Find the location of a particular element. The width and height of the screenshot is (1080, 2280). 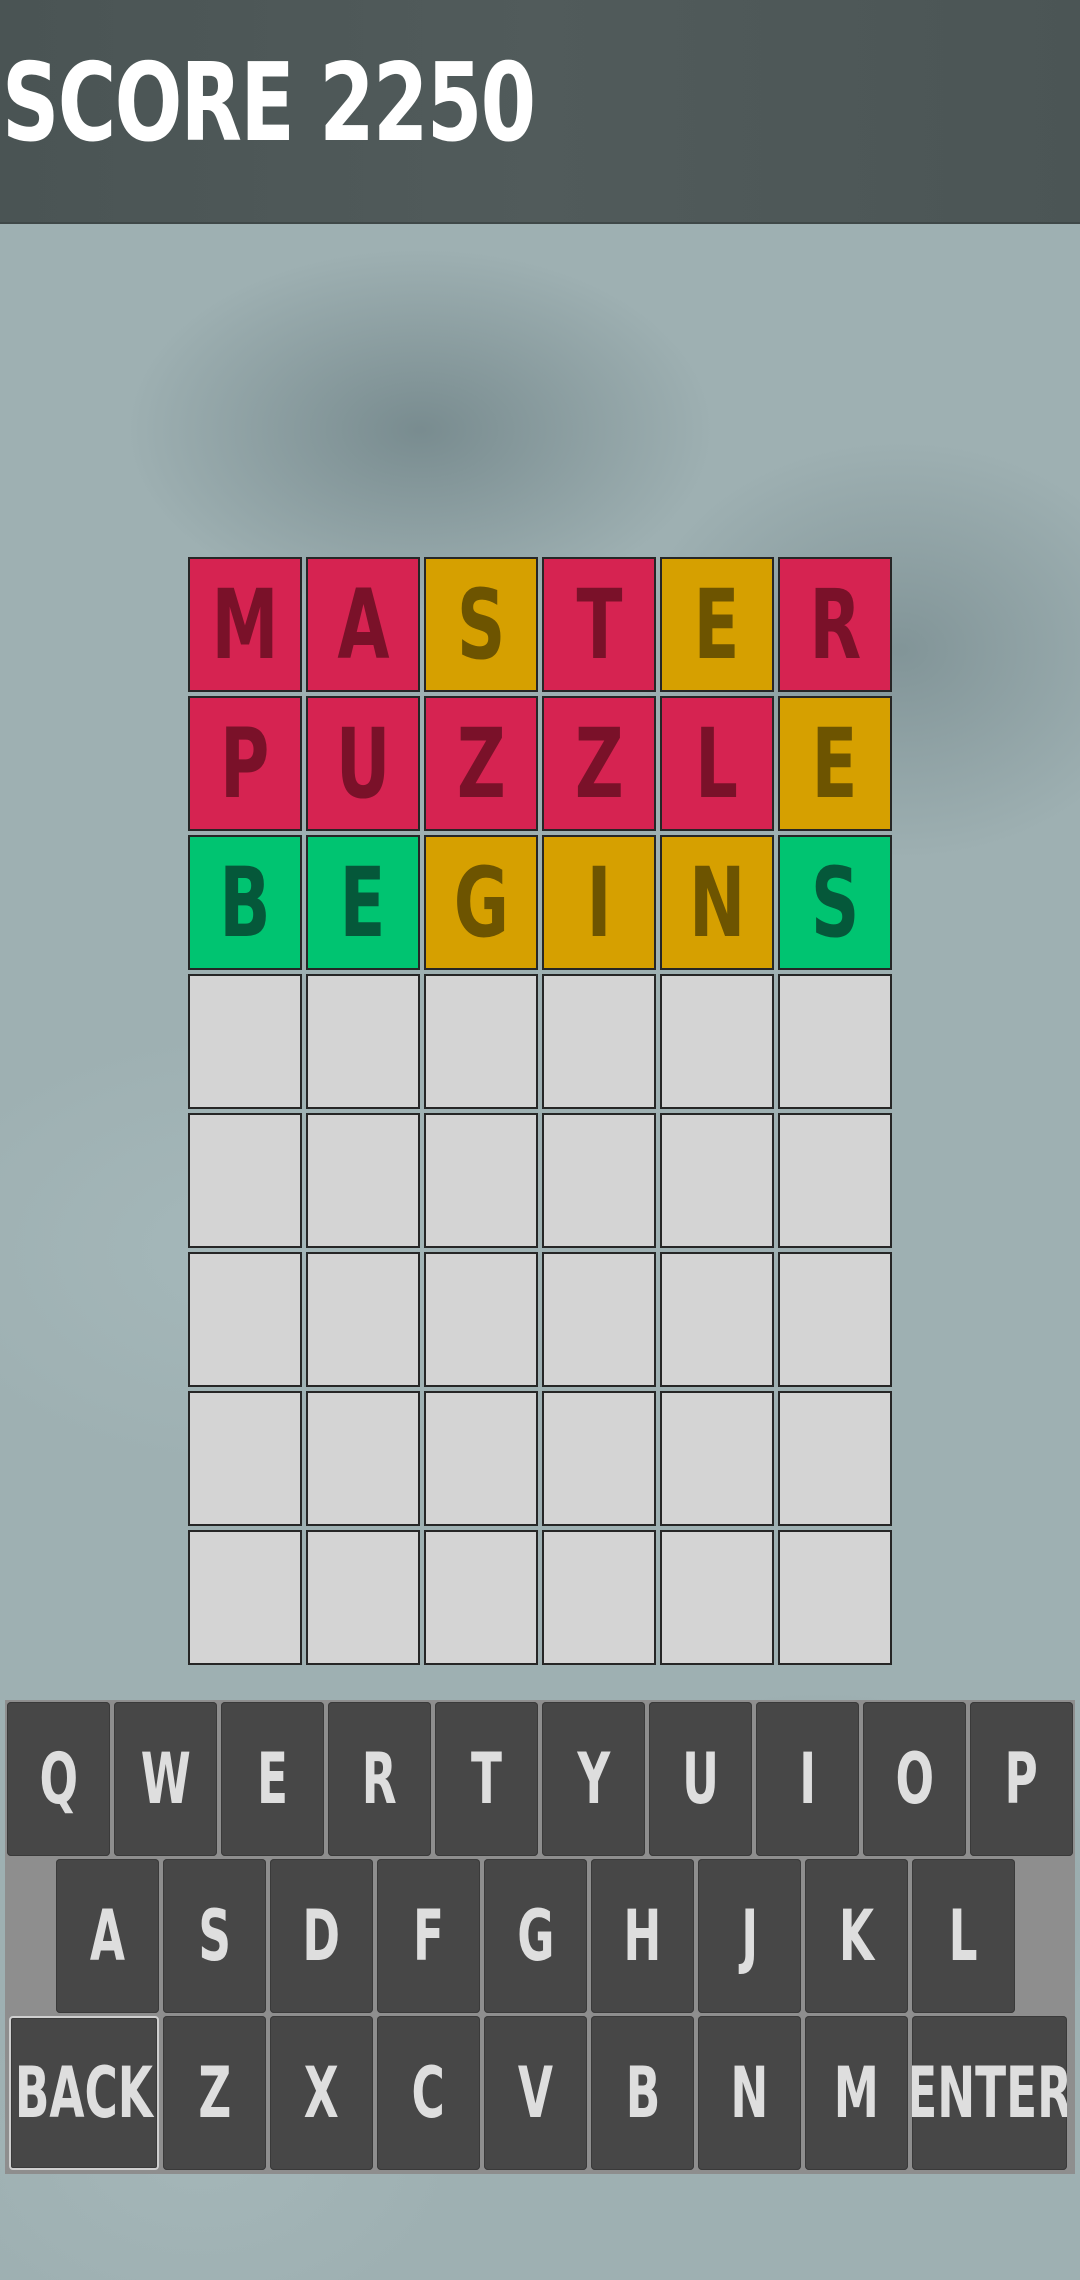

board-tile: G is located at coordinates (481, 902).